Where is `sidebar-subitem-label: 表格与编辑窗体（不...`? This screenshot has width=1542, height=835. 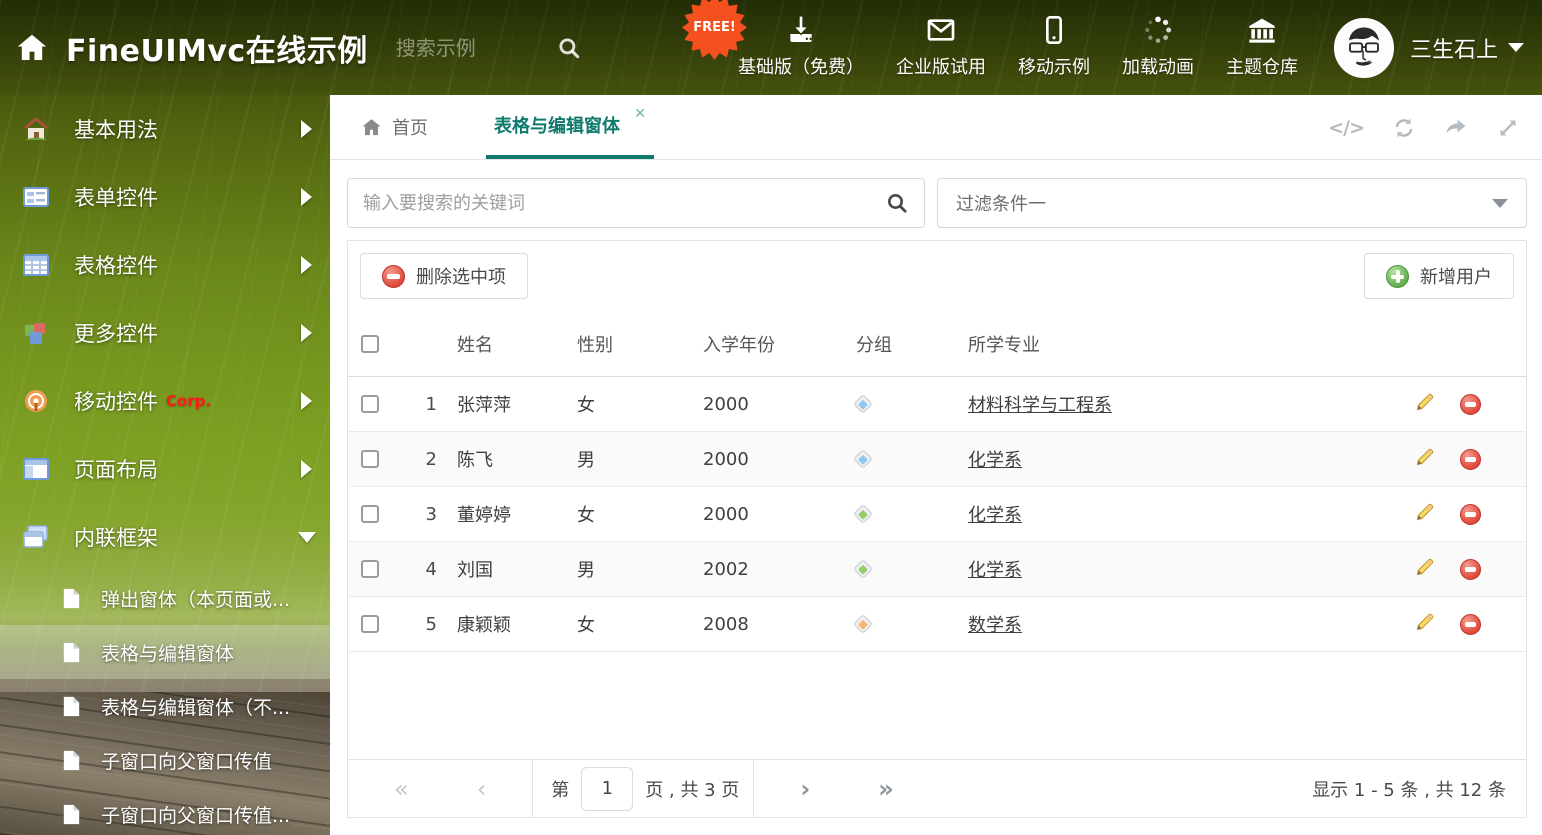
sidebar-subitem-label: 表格与编辑窗体（不... is located at coordinates (196, 707).